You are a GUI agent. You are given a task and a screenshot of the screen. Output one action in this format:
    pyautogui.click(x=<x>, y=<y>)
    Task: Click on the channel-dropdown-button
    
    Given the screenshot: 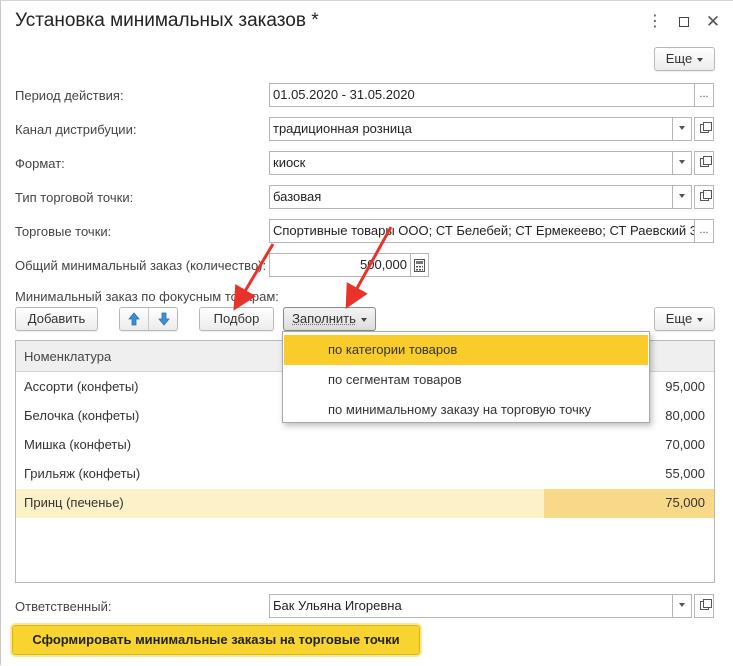 What is the action you would take?
    pyautogui.click(x=682, y=129)
    